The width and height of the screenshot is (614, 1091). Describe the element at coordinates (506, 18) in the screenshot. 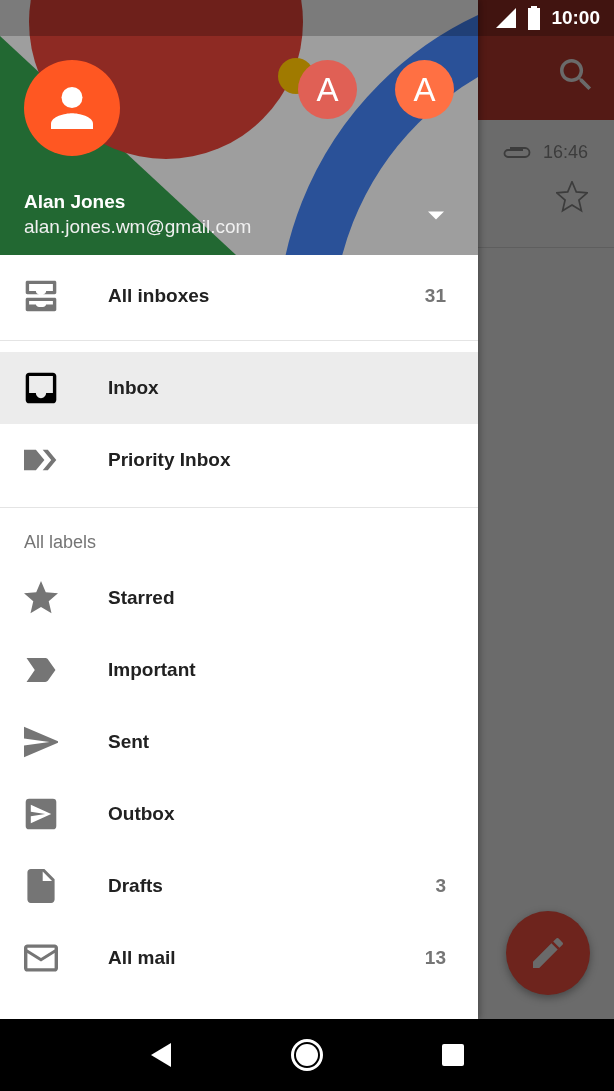

I see `signal-icon` at that location.